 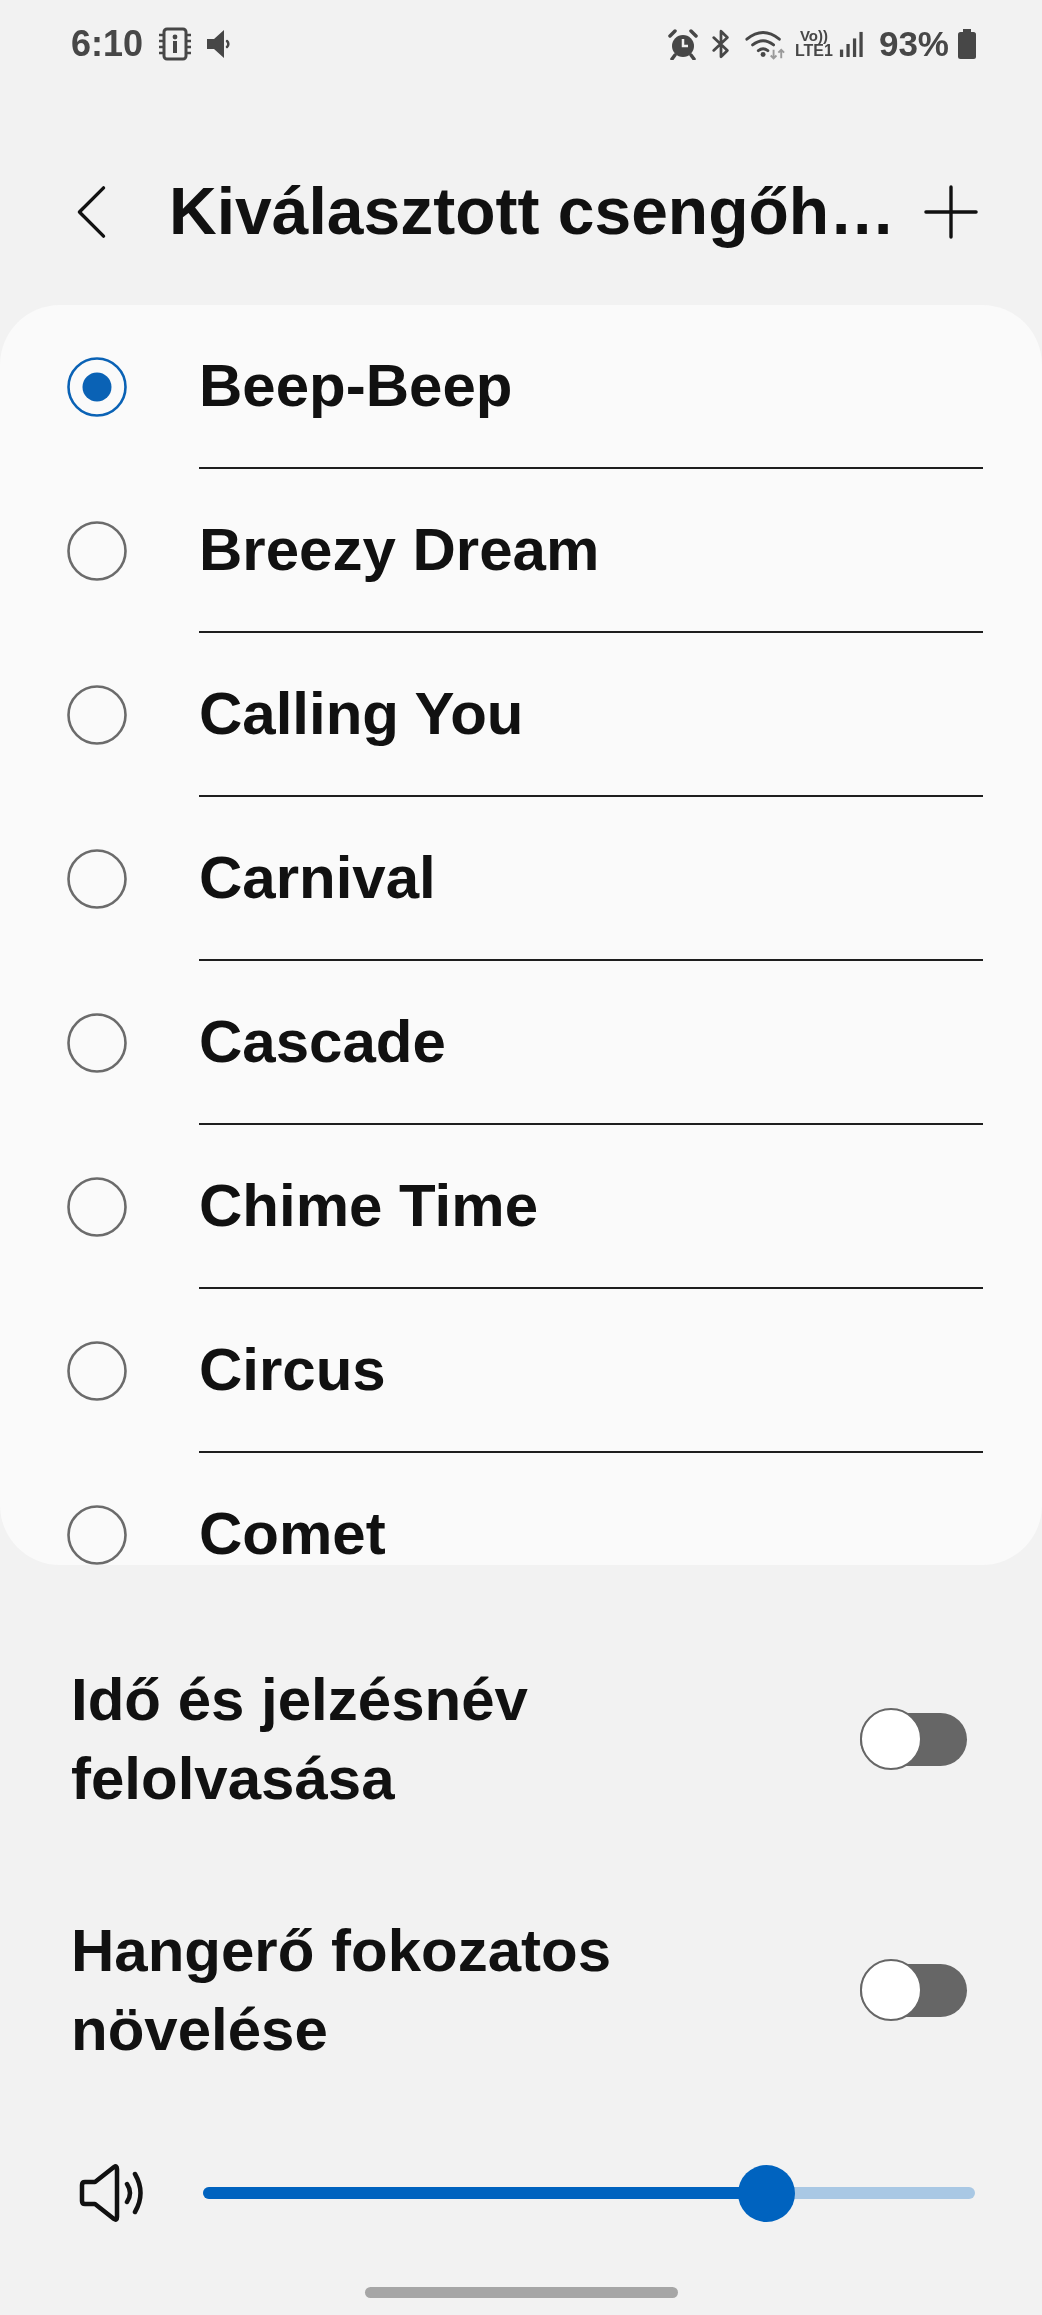 What do you see at coordinates (521, 1509) in the screenshot?
I see `ringtone-item: Comet` at bounding box center [521, 1509].